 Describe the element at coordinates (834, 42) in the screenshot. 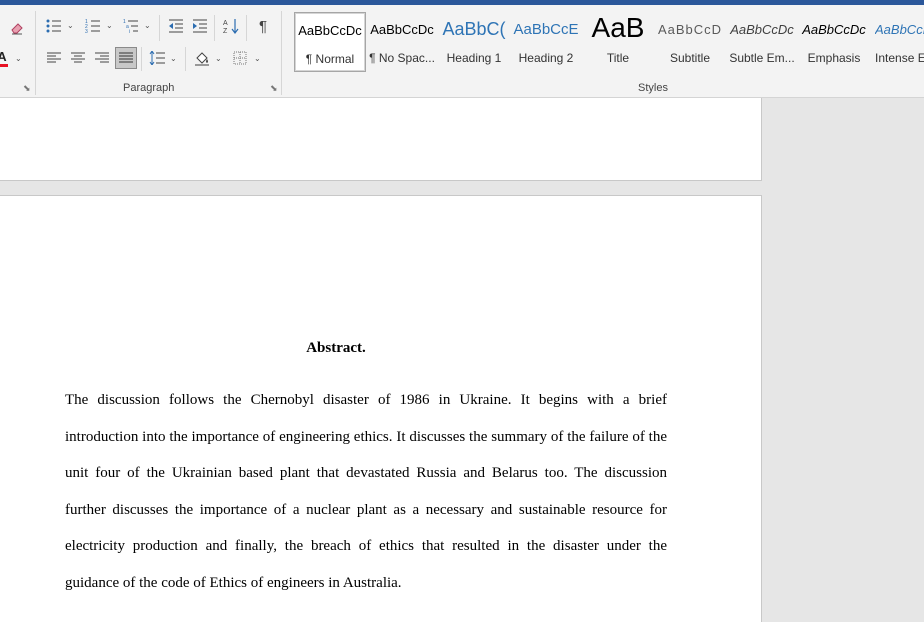

I see `style-emphasis: AaBbCcDc Emphasis` at that location.